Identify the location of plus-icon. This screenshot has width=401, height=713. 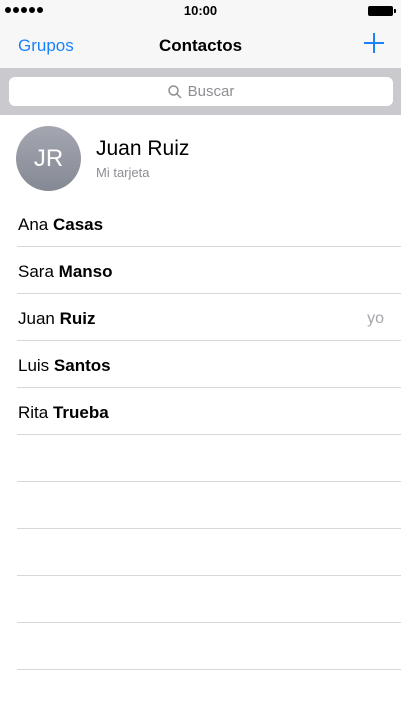
(374, 43).